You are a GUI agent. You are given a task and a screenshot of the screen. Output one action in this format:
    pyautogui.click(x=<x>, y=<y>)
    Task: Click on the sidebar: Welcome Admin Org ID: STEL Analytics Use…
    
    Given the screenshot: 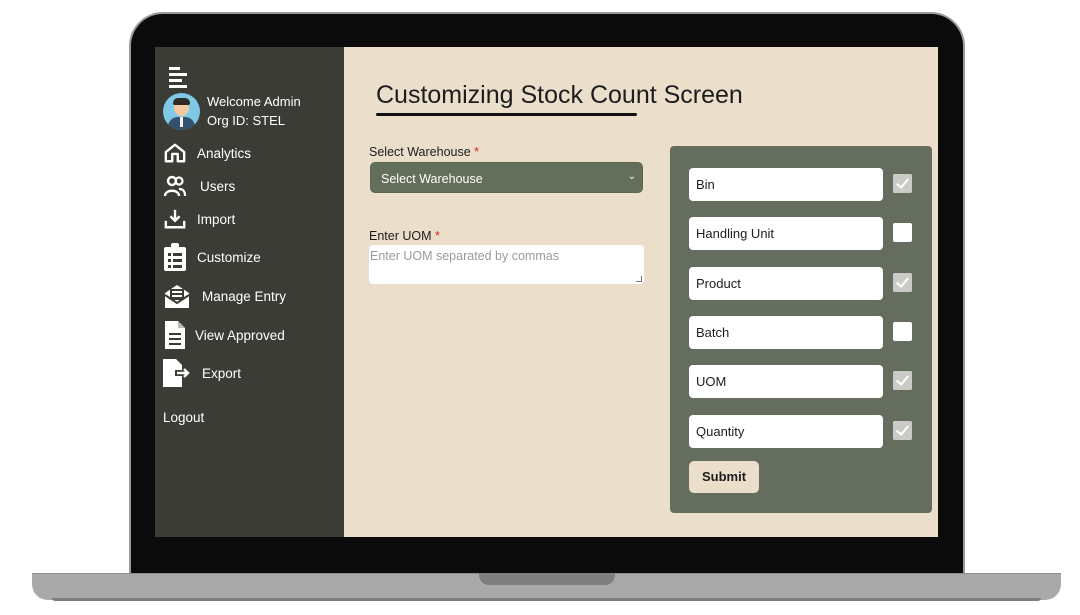 What is the action you would take?
    pyautogui.click(x=249, y=292)
    